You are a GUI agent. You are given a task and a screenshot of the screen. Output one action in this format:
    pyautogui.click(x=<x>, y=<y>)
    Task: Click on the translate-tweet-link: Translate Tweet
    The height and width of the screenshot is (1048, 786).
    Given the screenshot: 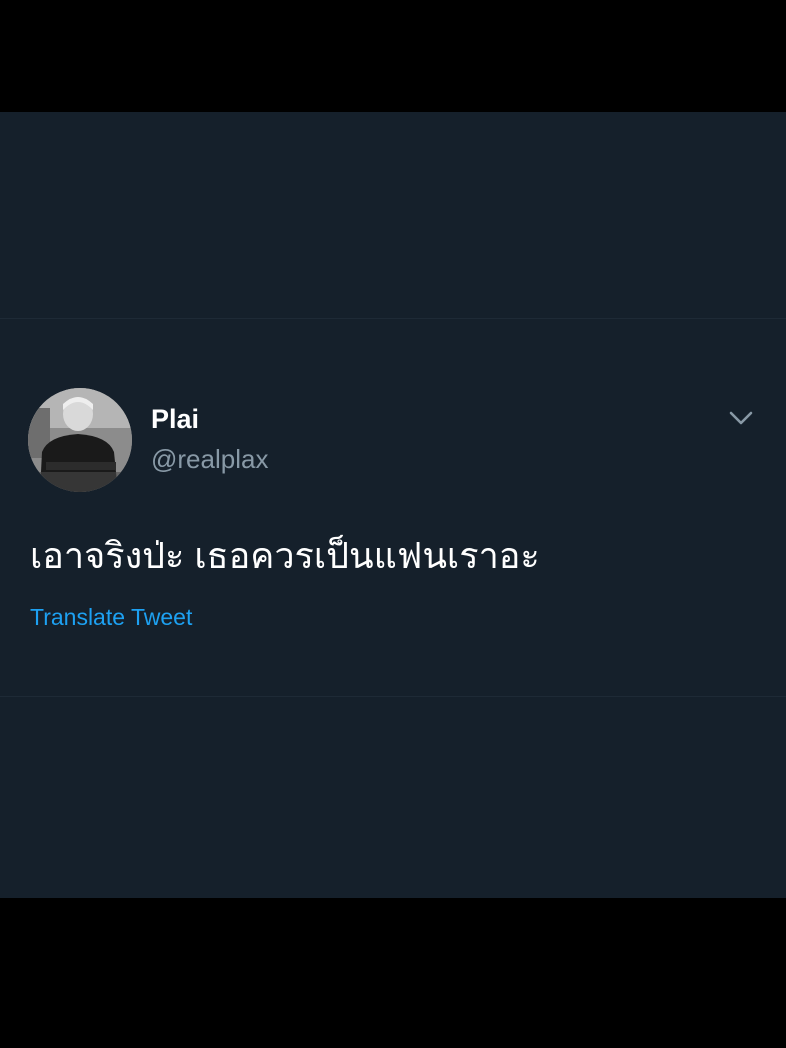 What is the action you would take?
    pyautogui.click(x=111, y=617)
    